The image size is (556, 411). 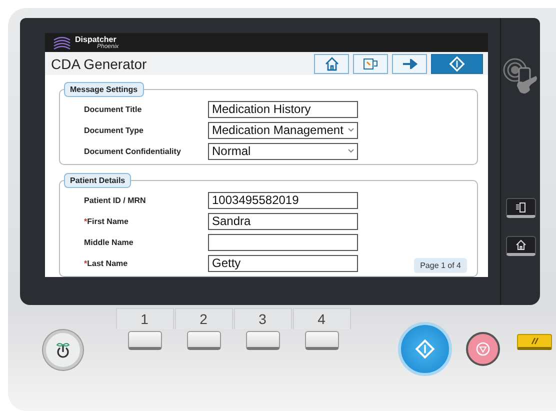 I want to click on key-number: 3, so click(x=263, y=318).